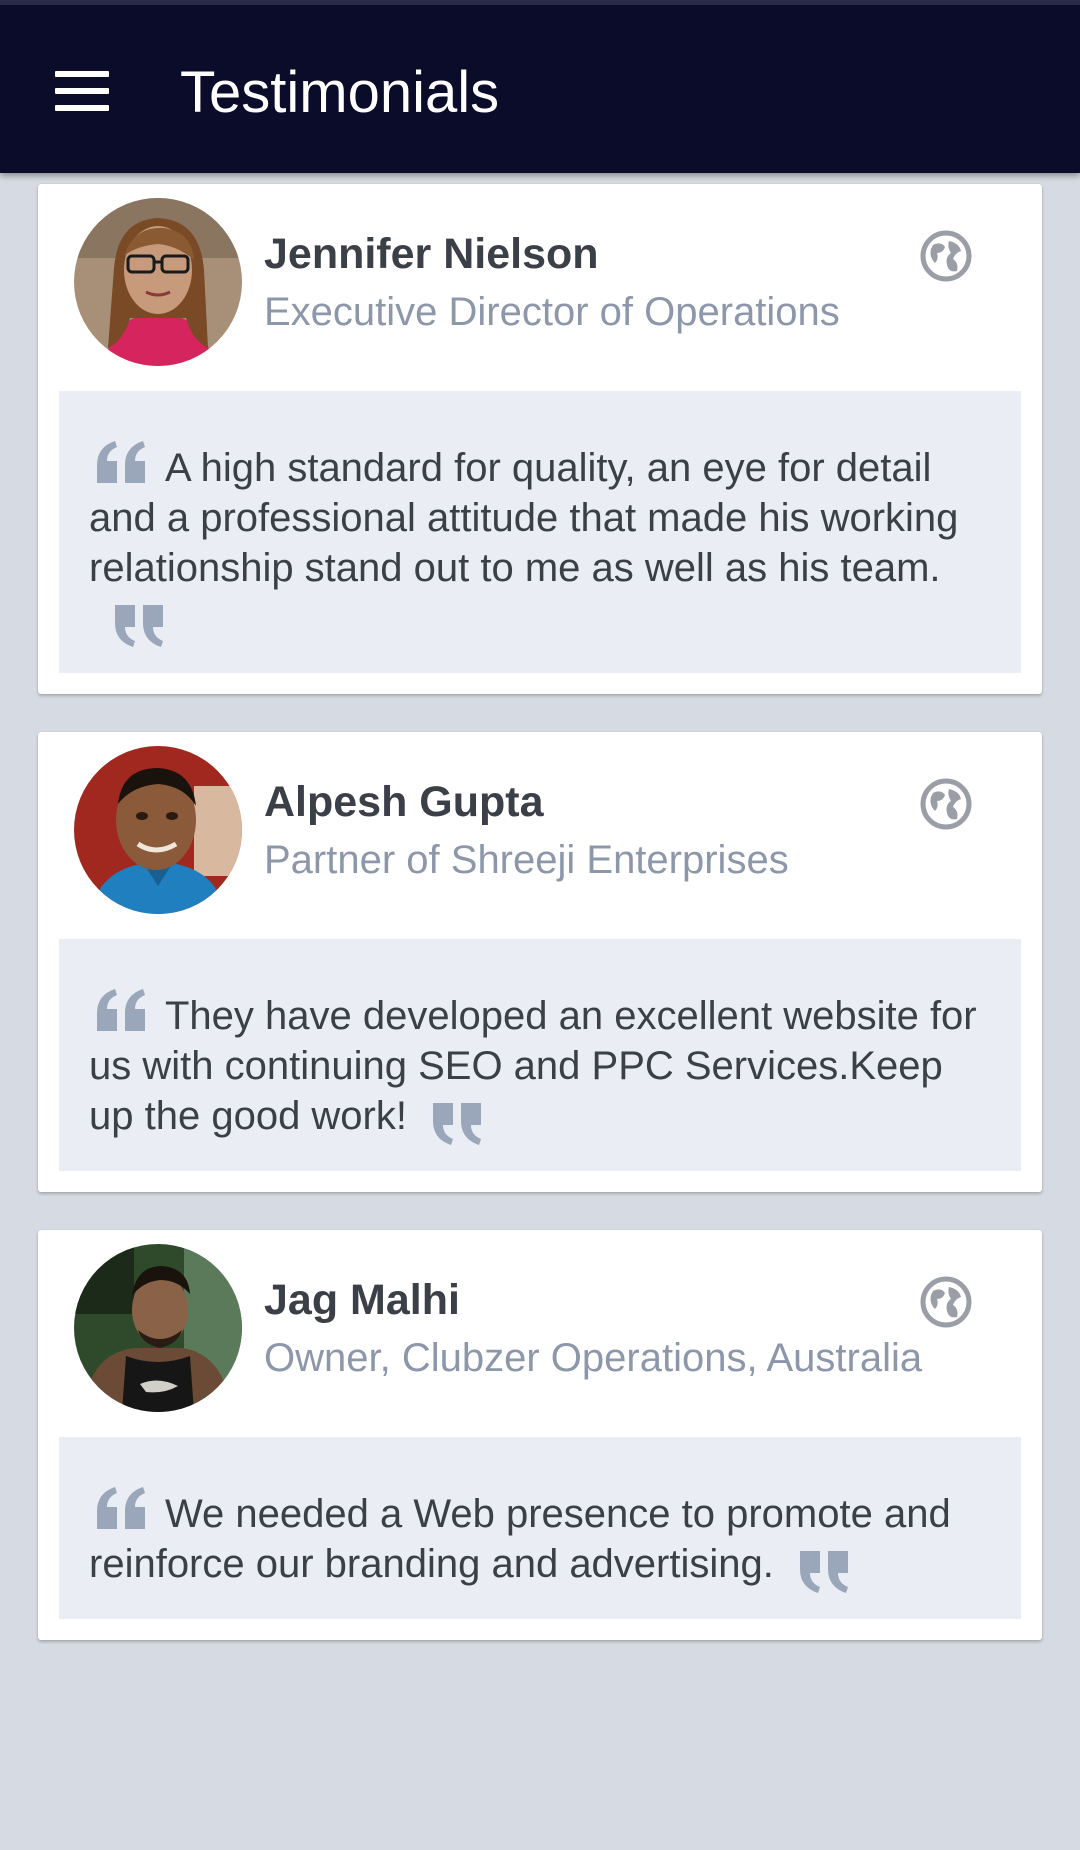 The width and height of the screenshot is (1080, 1850). What do you see at coordinates (593, 1358) in the screenshot?
I see `person-role: Owner, Clubzer Operations, Australia` at bounding box center [593, 1358].